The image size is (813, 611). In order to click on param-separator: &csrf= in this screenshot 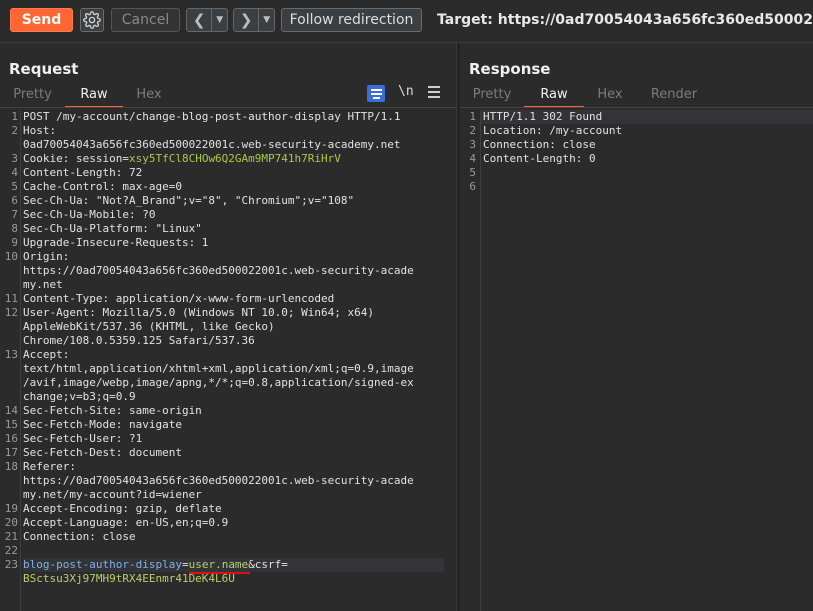, I will do `click(268, 564)`.